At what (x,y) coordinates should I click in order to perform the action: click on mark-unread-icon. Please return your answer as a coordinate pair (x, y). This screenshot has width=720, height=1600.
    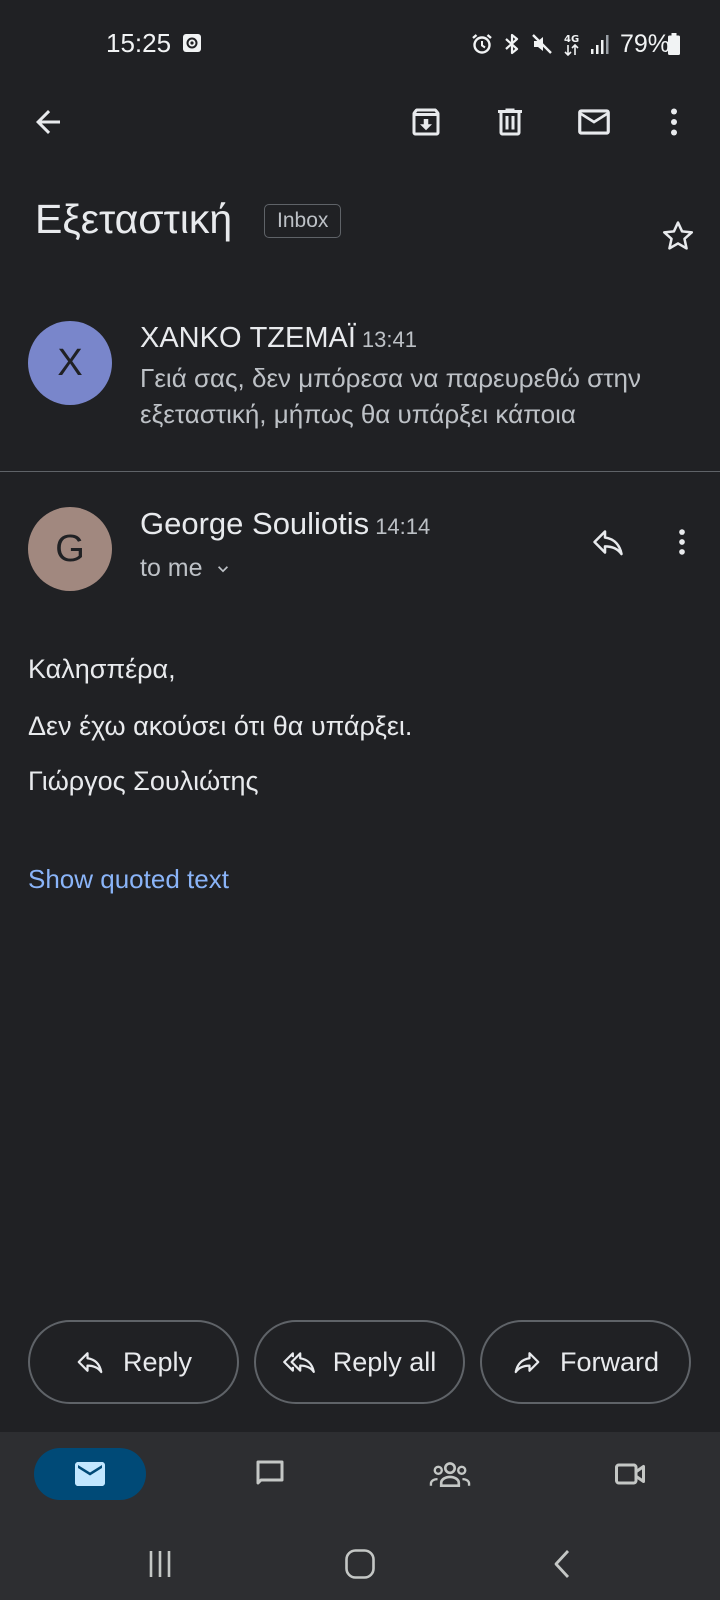
    Looking at the image, I should click on (594, 122).